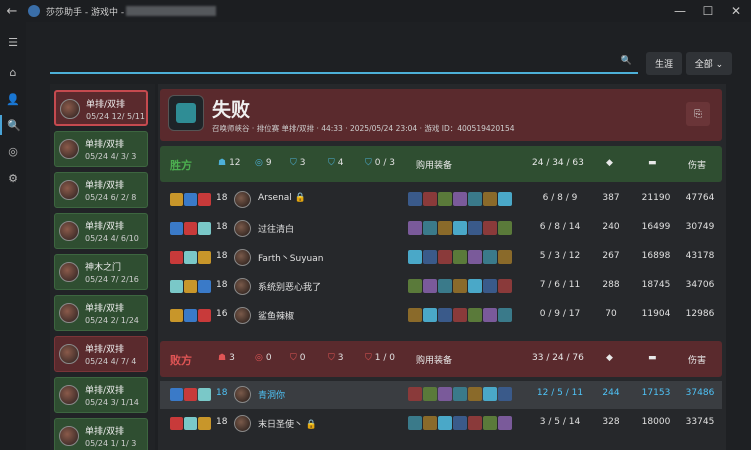 The height and width of the screenshot is (450, 751). I want to click on player-cs: 244, so click(611, 393).